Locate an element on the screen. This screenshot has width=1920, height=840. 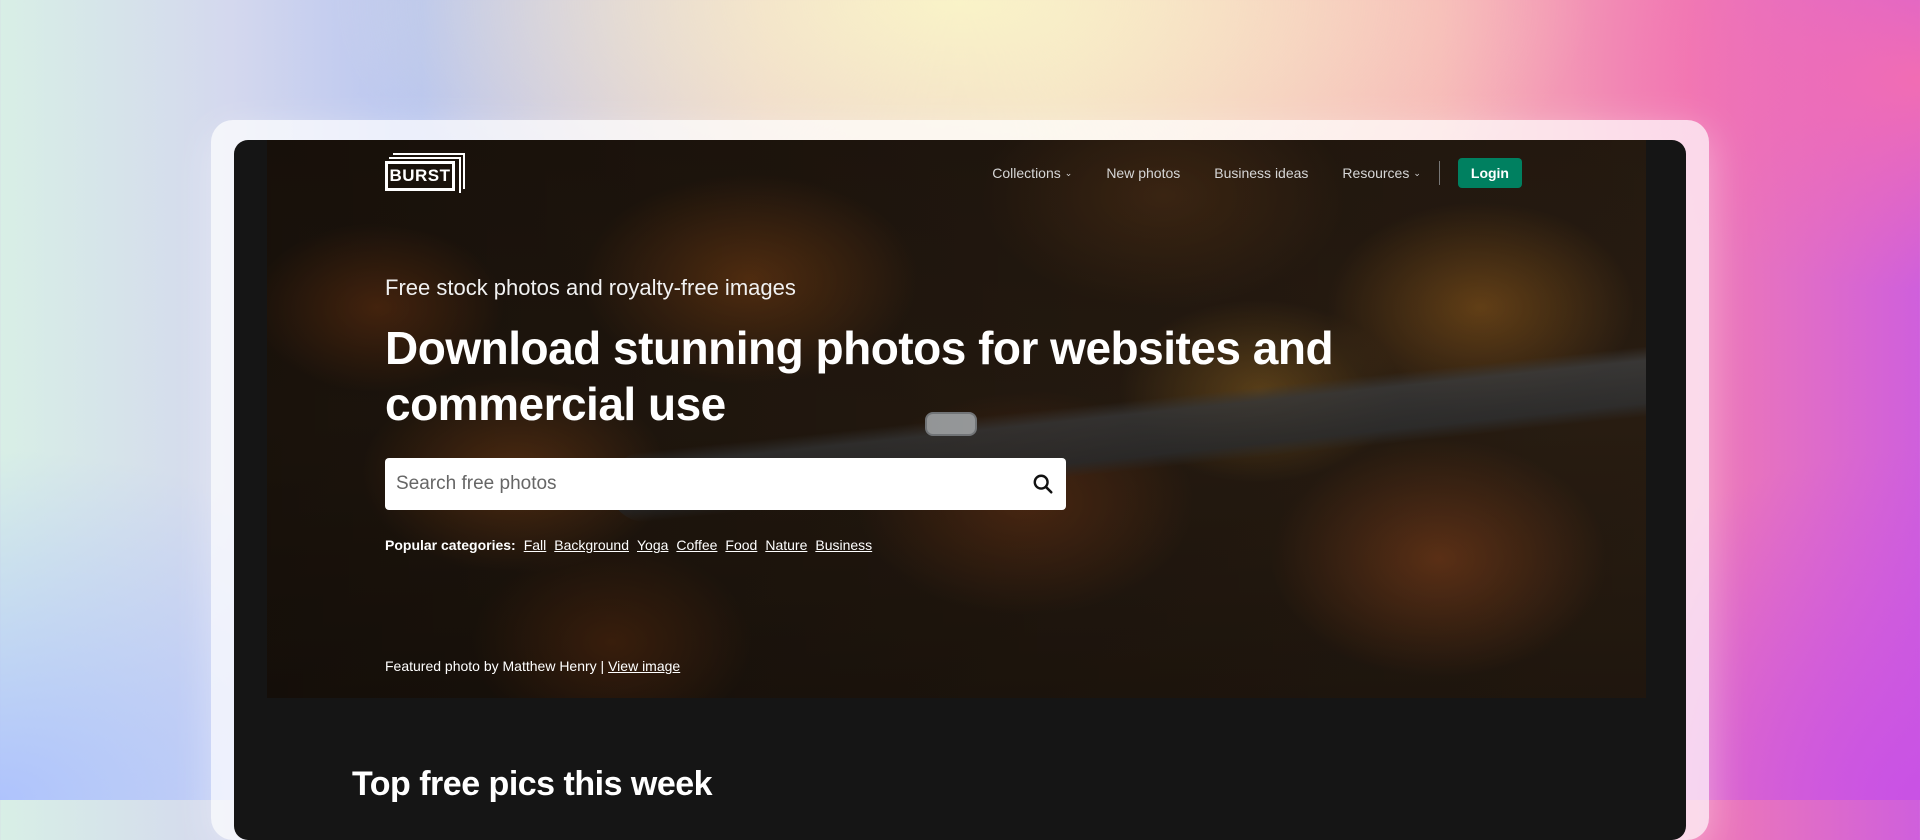
search-icon is located at coordinates (1043, 484).